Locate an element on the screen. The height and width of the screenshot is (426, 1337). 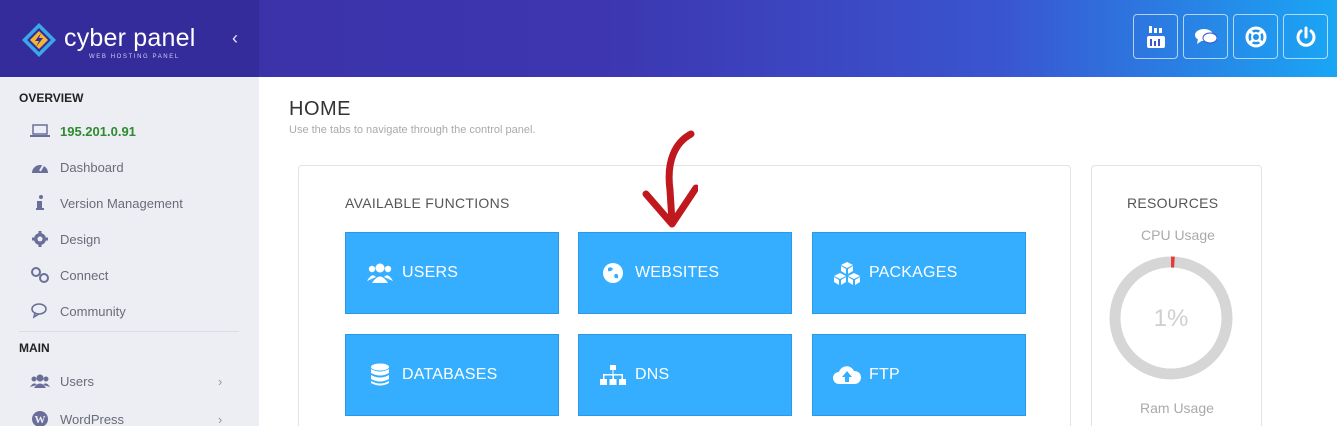
youtube-icon is located at coordinates (1155, 36).